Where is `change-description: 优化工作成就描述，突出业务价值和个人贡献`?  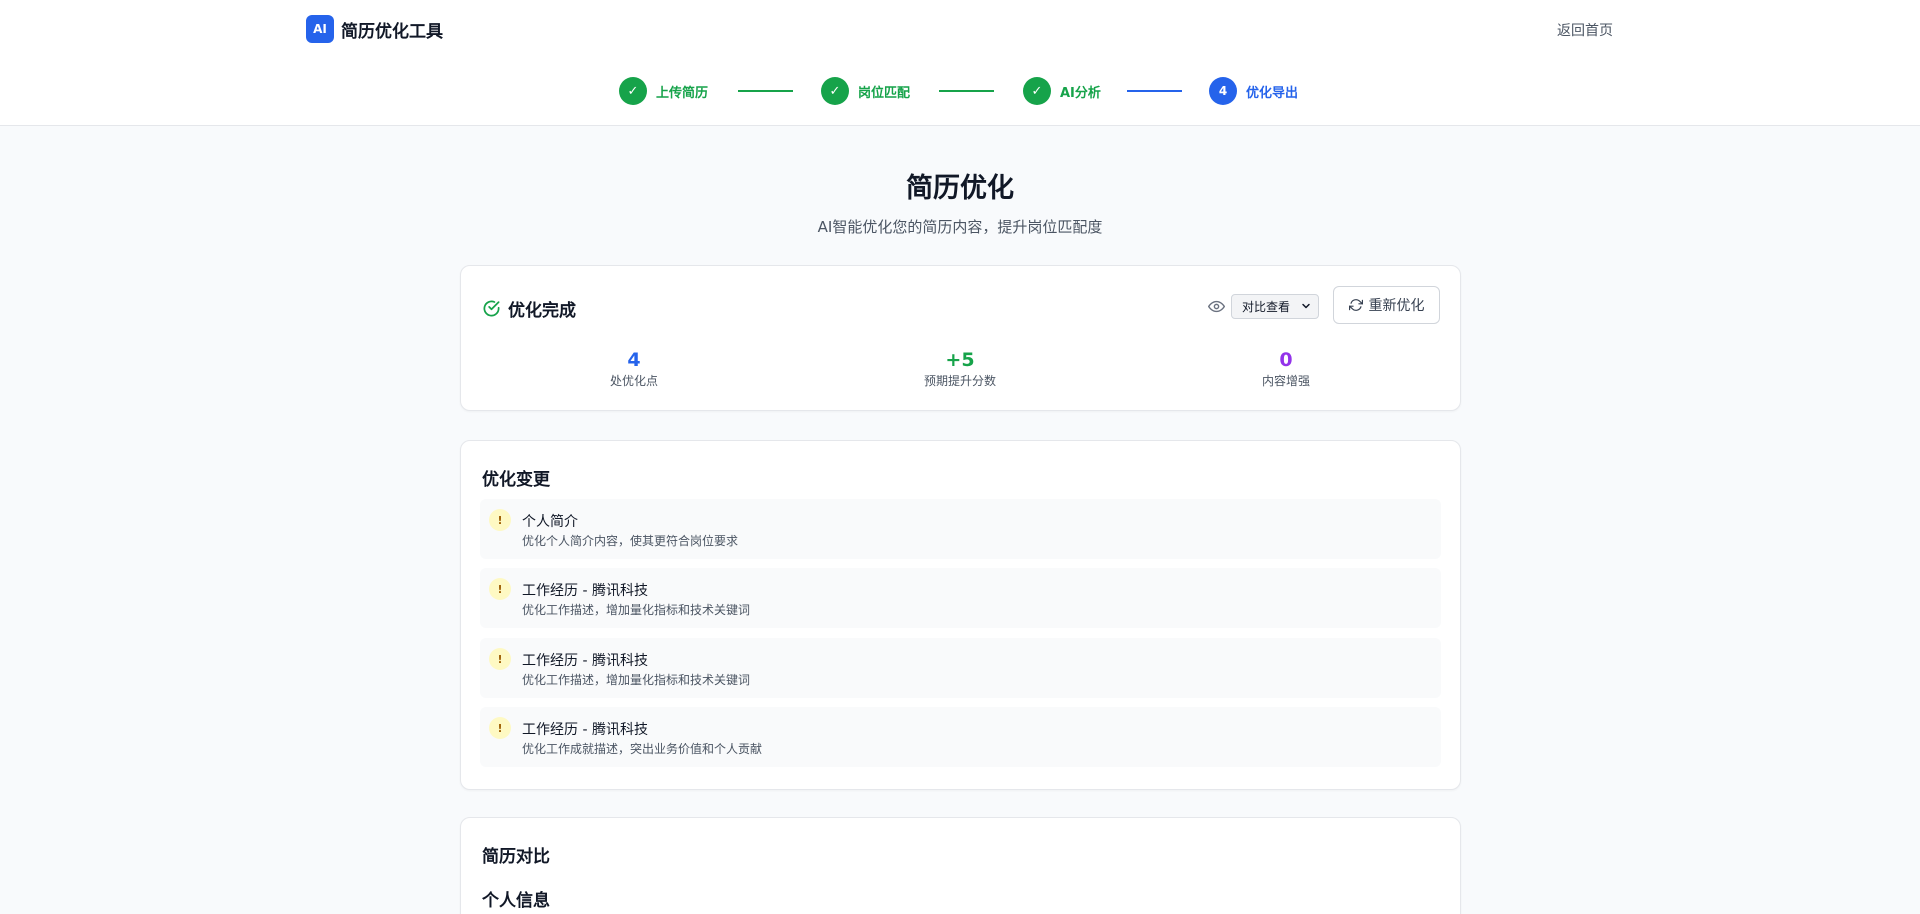
change-description: 优化工作成就描述，突出业务价值和个人贡献 is located at coordinates (642, 749).